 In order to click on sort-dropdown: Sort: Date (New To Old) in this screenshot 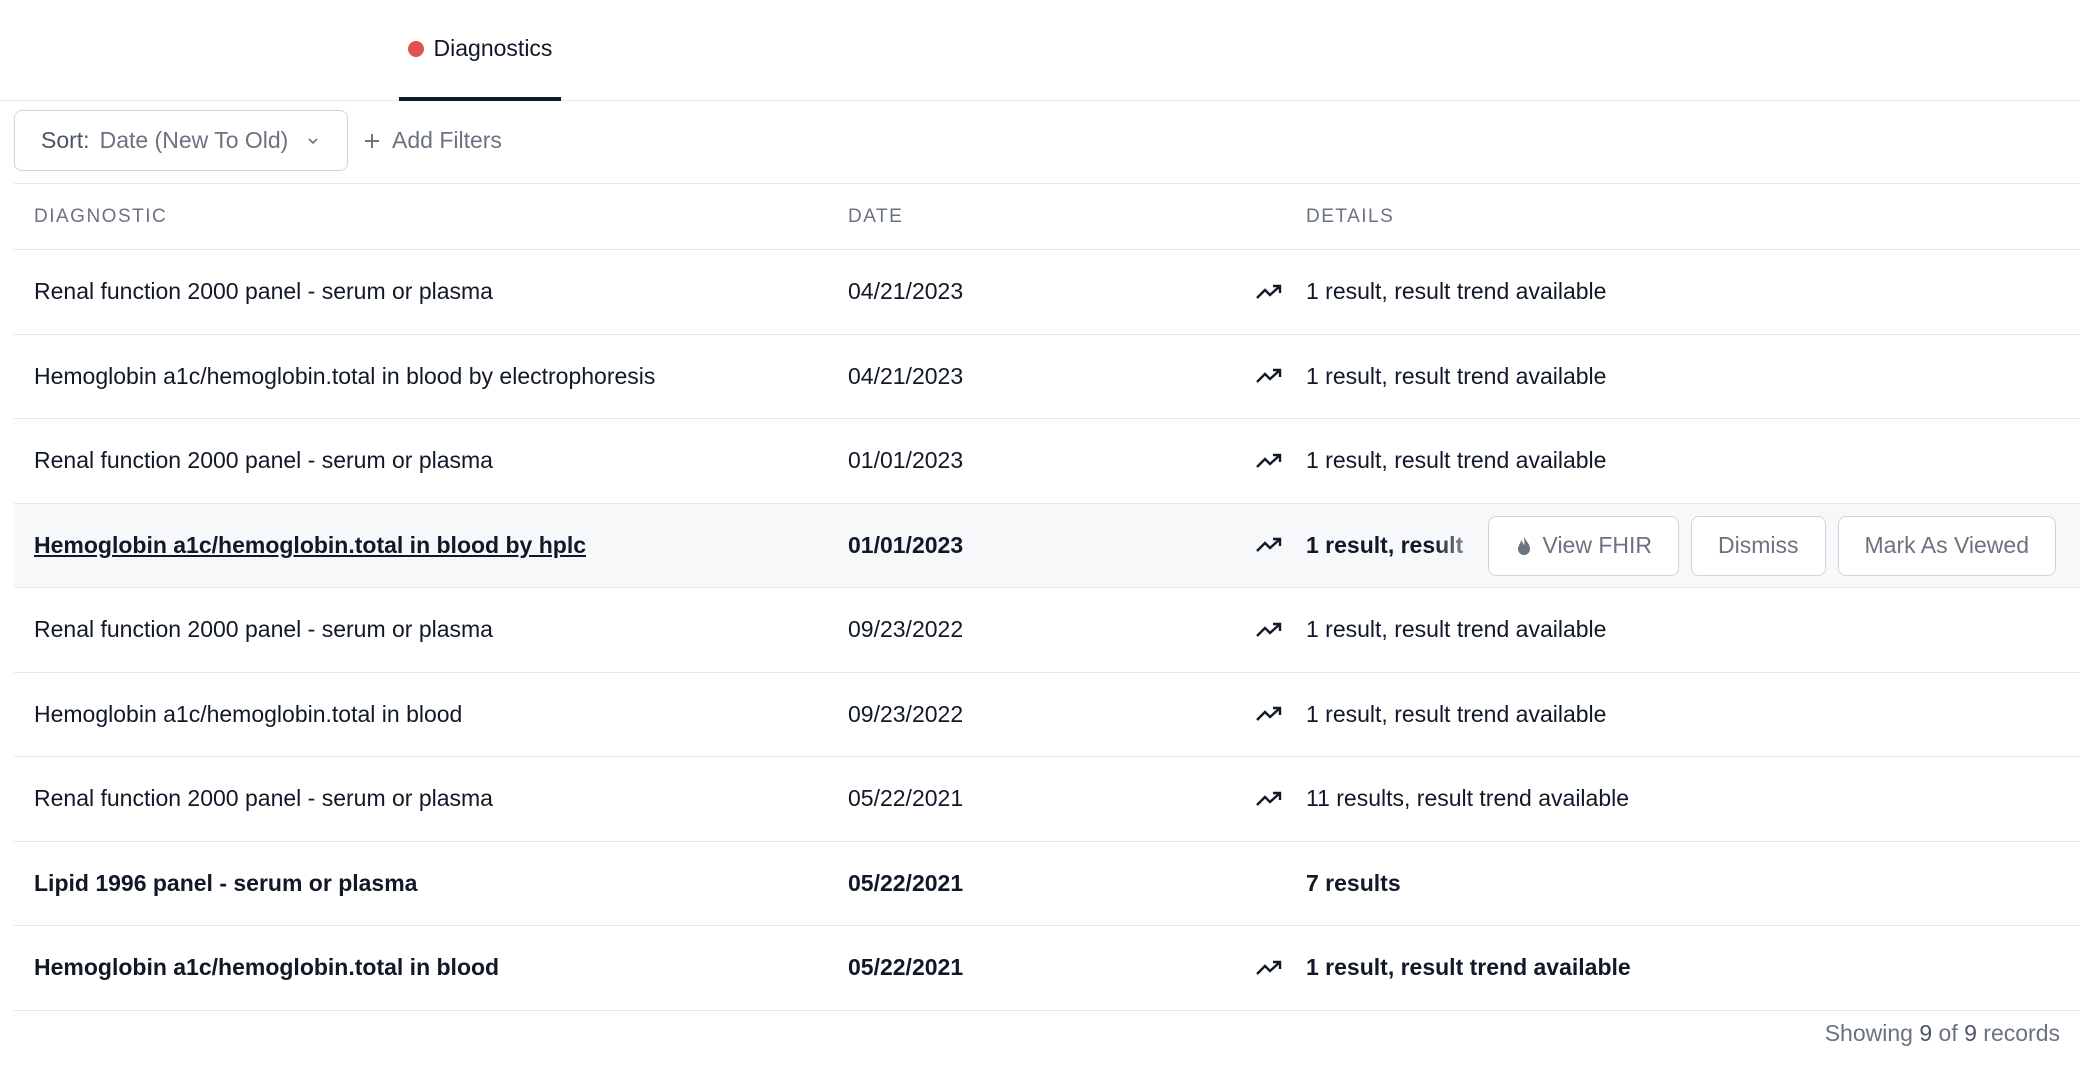, I will do `click(181, 140)`.